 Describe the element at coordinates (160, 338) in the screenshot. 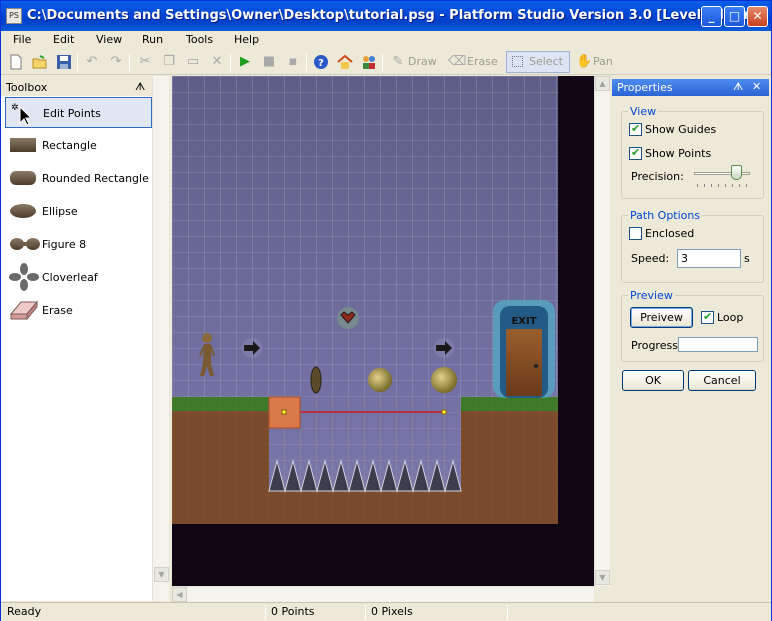

I see `toolbox-scrollbar: ▼` at that location.